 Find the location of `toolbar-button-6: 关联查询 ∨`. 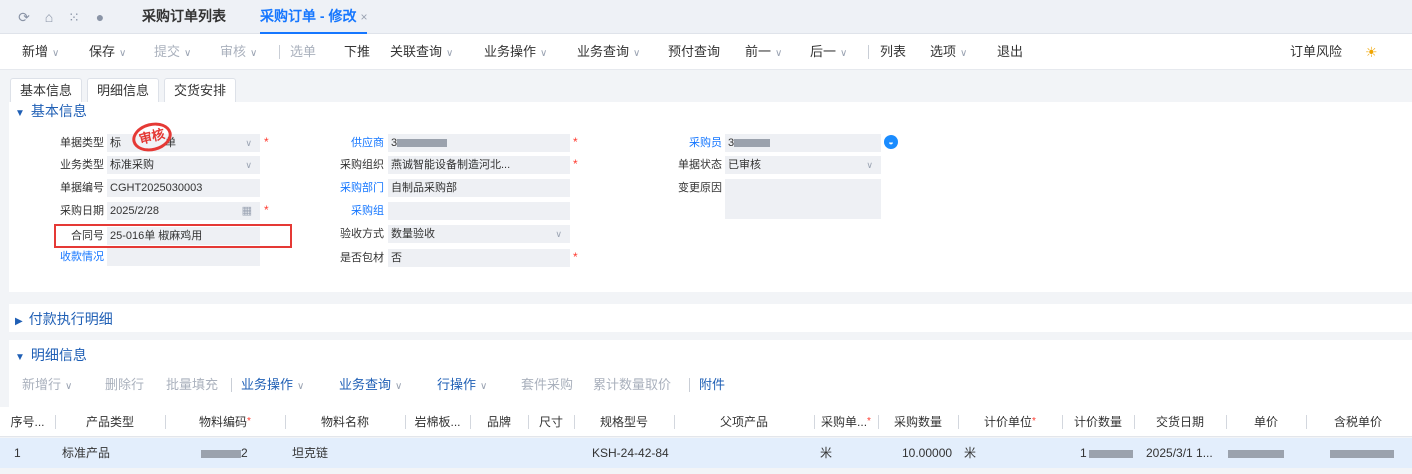

toolbar-button-6: 关联查询 ∨ is located at coordinates (421, 52).